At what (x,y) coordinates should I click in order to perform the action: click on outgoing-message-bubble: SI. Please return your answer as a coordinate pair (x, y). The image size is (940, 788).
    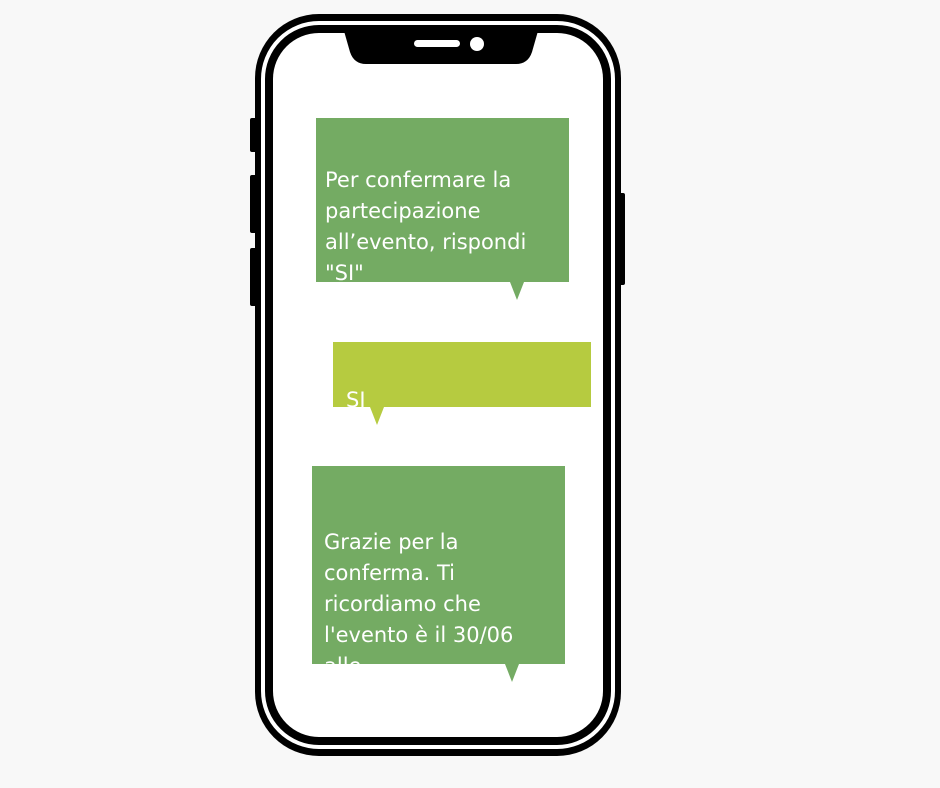
    Looking at the image, I should click on (462, 383).